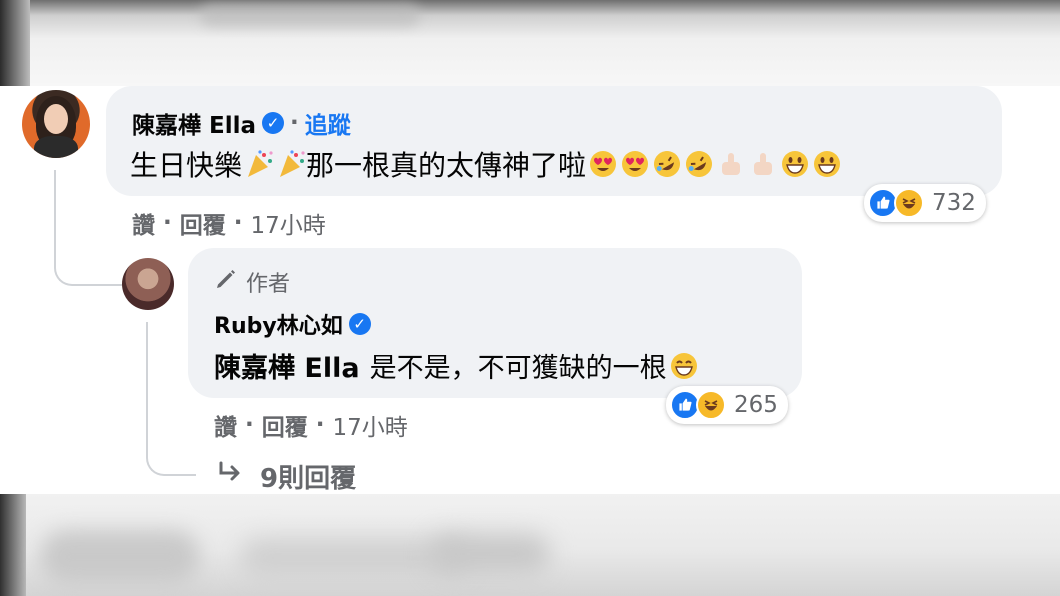  I want to click on comment-author: 陳嘉樺 Ella, so click(194, 123).